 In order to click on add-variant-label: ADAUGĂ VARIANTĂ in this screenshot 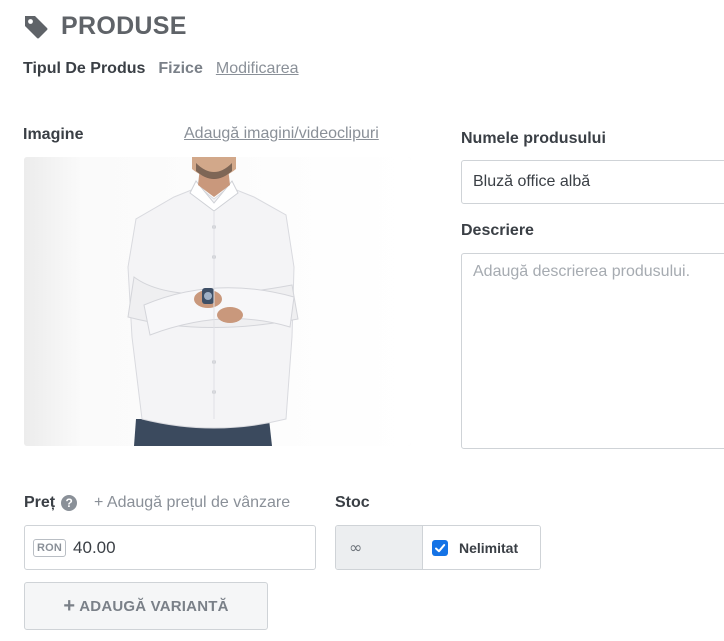, I will do `click(154, 606)`.